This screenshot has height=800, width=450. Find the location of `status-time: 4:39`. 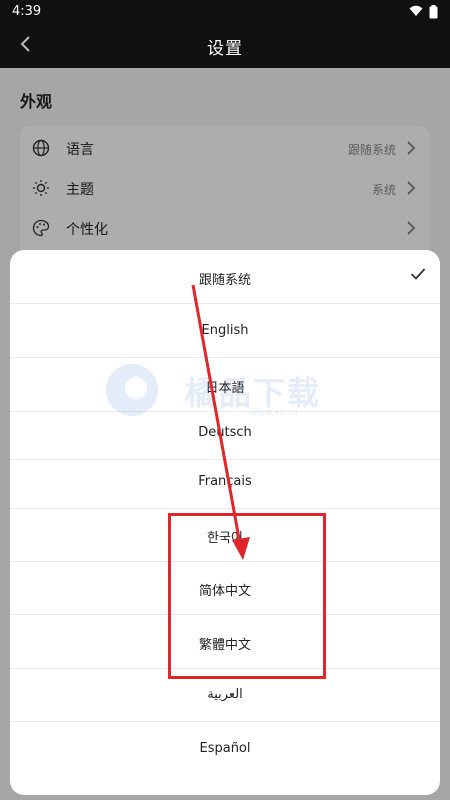

status-time: 4:39 is located at coordinates (27, 11).